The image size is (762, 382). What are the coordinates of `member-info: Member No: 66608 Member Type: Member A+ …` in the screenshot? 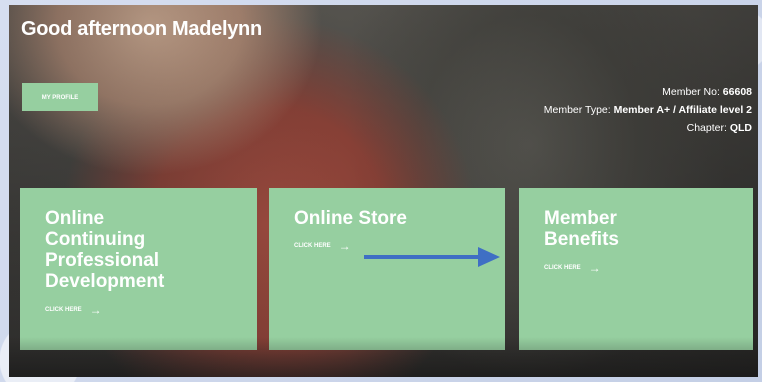 It's located at (648, 110).